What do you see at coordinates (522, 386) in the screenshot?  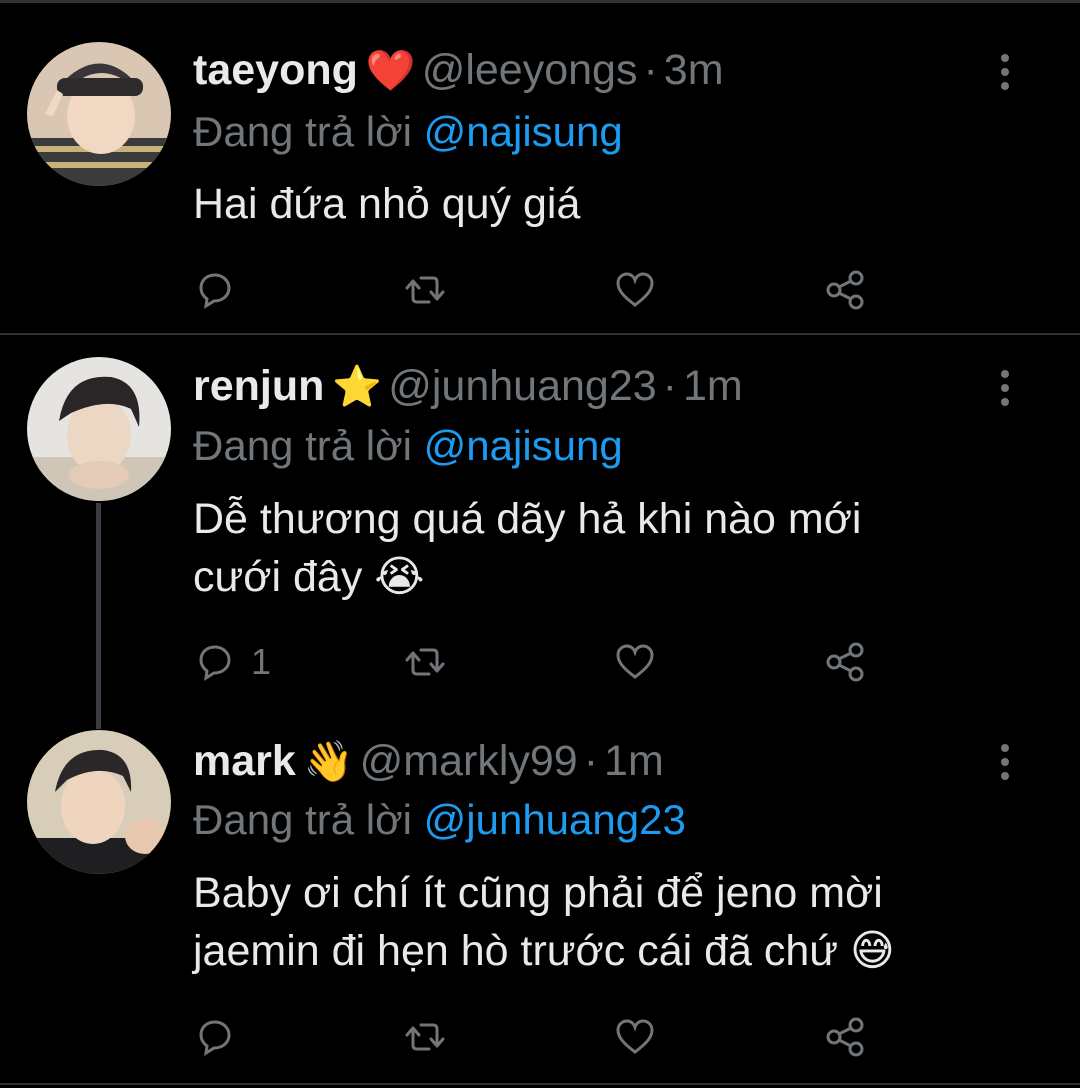 I see `user-handle: @junhuang23` at bounding box center [522, 386].